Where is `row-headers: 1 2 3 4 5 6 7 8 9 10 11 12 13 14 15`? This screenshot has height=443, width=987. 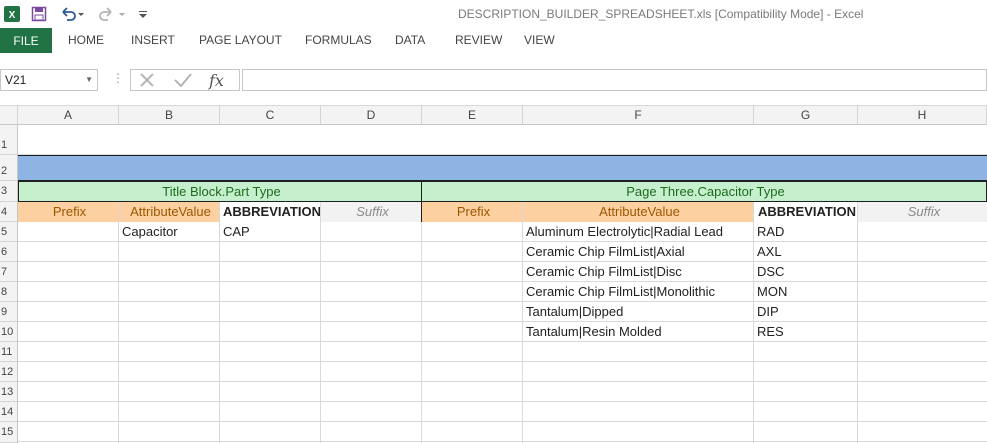
row-headers: 1 2 3 4 5 6 7 8 9 10 11 12 13 14 15 is located at coordinates (9, 284).